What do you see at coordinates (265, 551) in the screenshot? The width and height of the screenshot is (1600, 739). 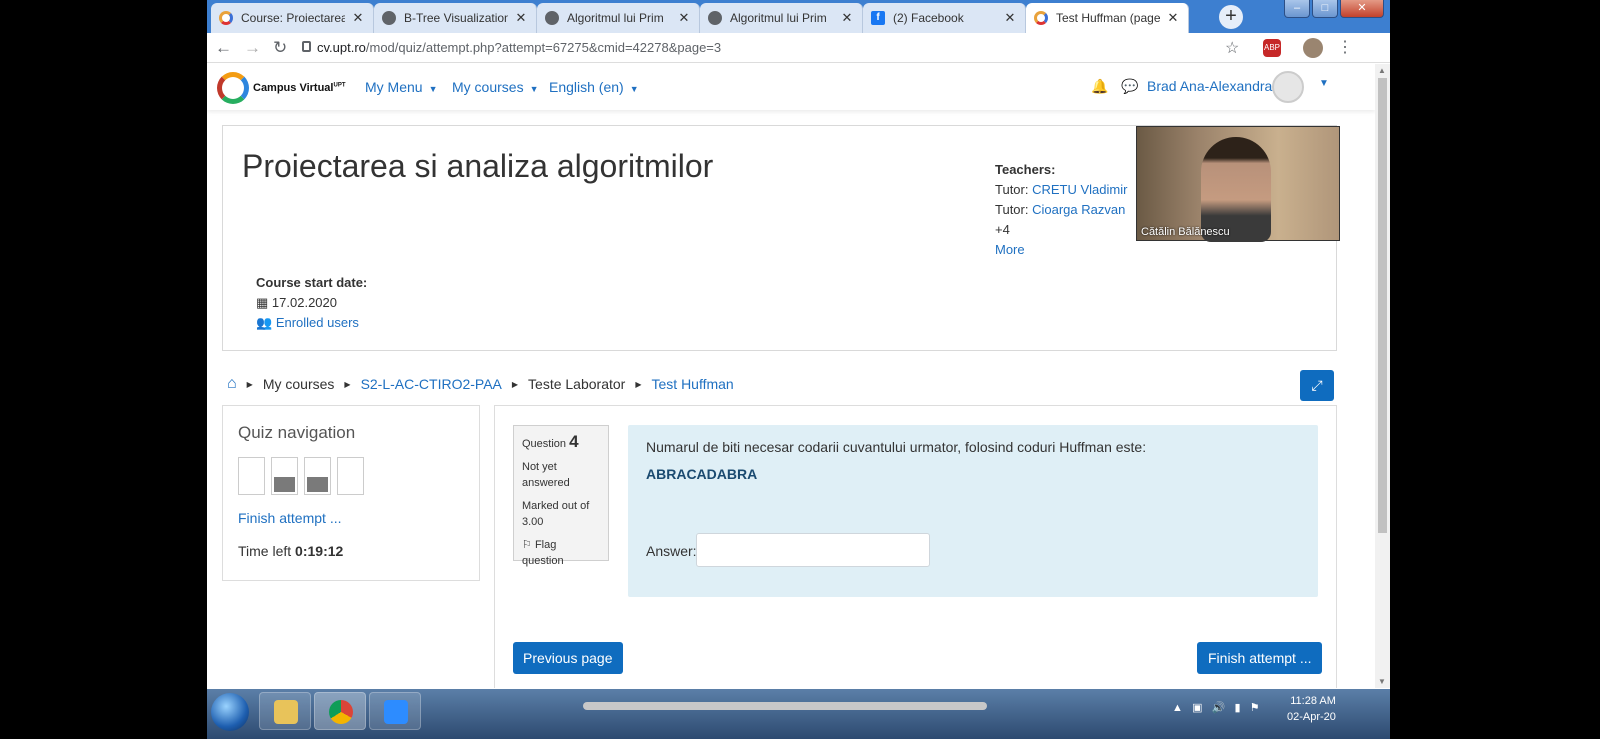 I see `time-left-label: Time left` at bounding box center [265, 551].